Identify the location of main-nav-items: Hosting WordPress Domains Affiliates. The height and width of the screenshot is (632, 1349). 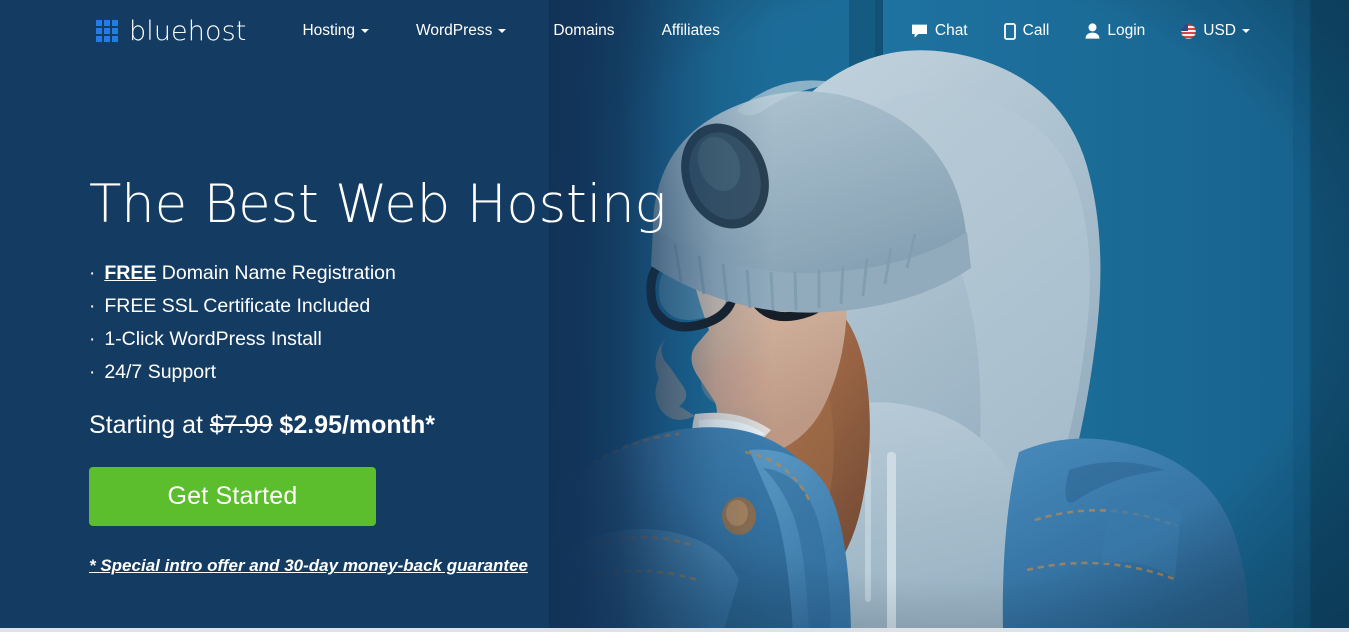
(510, 31).